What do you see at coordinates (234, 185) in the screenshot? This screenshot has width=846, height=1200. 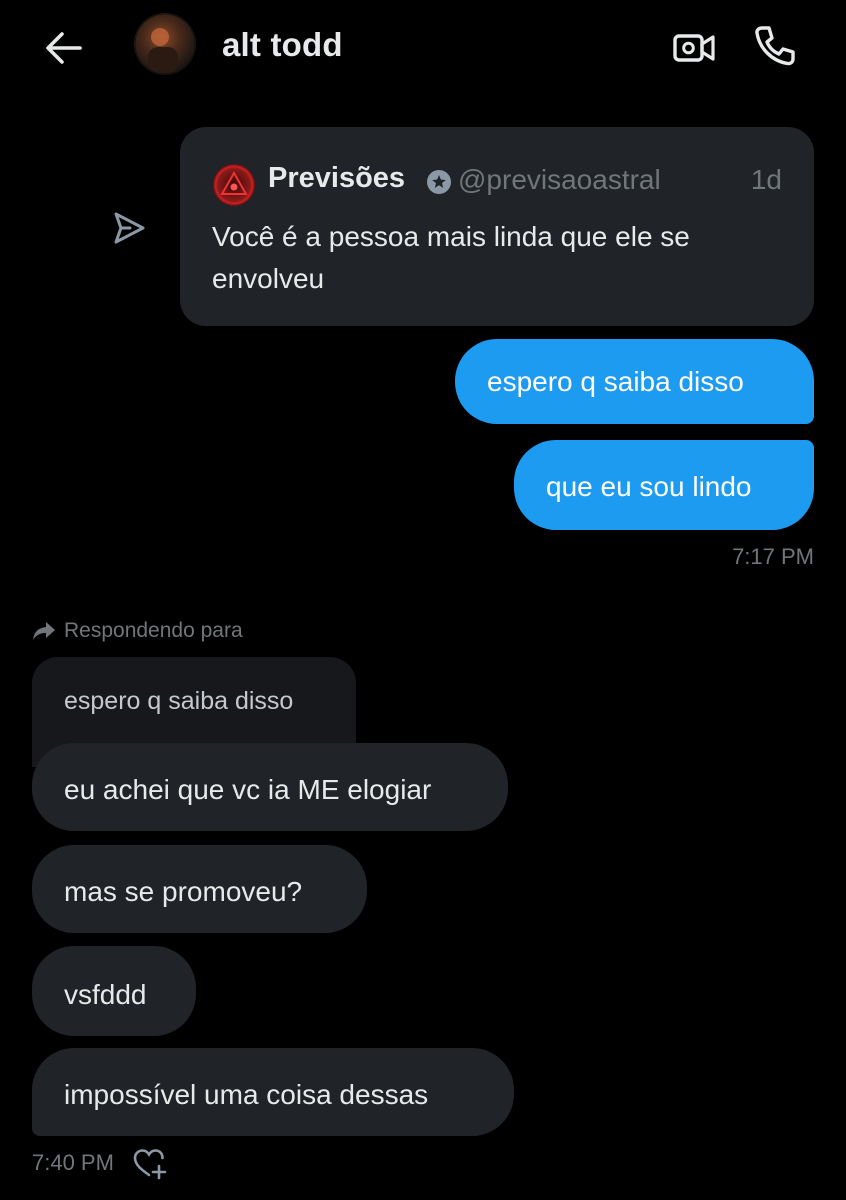 I see `tweet-author-avatar` at bounding box center [234, 185].